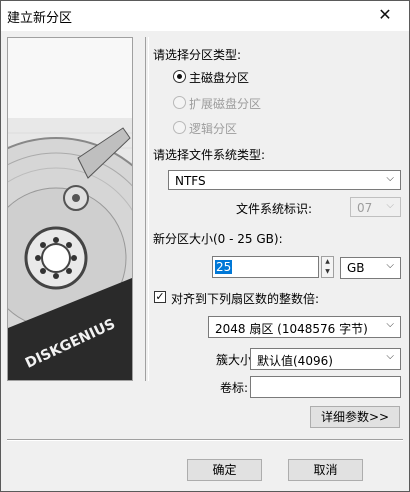  What do you see at coordinates (205, 440) in the screenshot?
I see `horizontal-divider` at bounding box center [205, 440].